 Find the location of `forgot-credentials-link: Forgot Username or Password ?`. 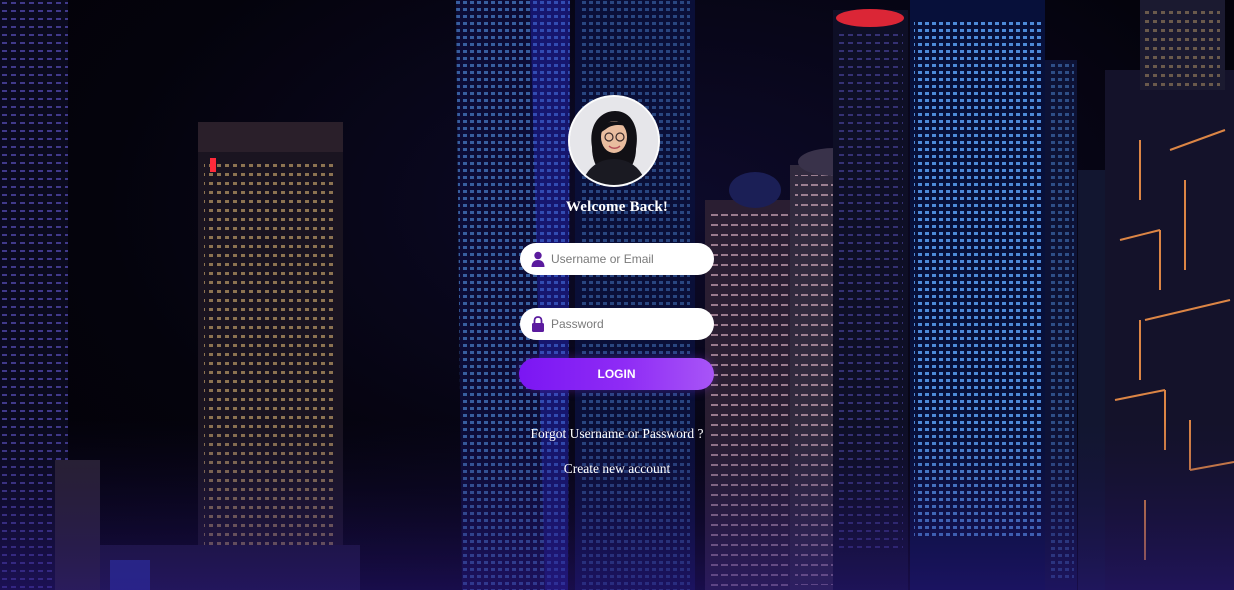

forgot-credentials-link: Forgot Username or Password ? is located at coordinates (617, 434).